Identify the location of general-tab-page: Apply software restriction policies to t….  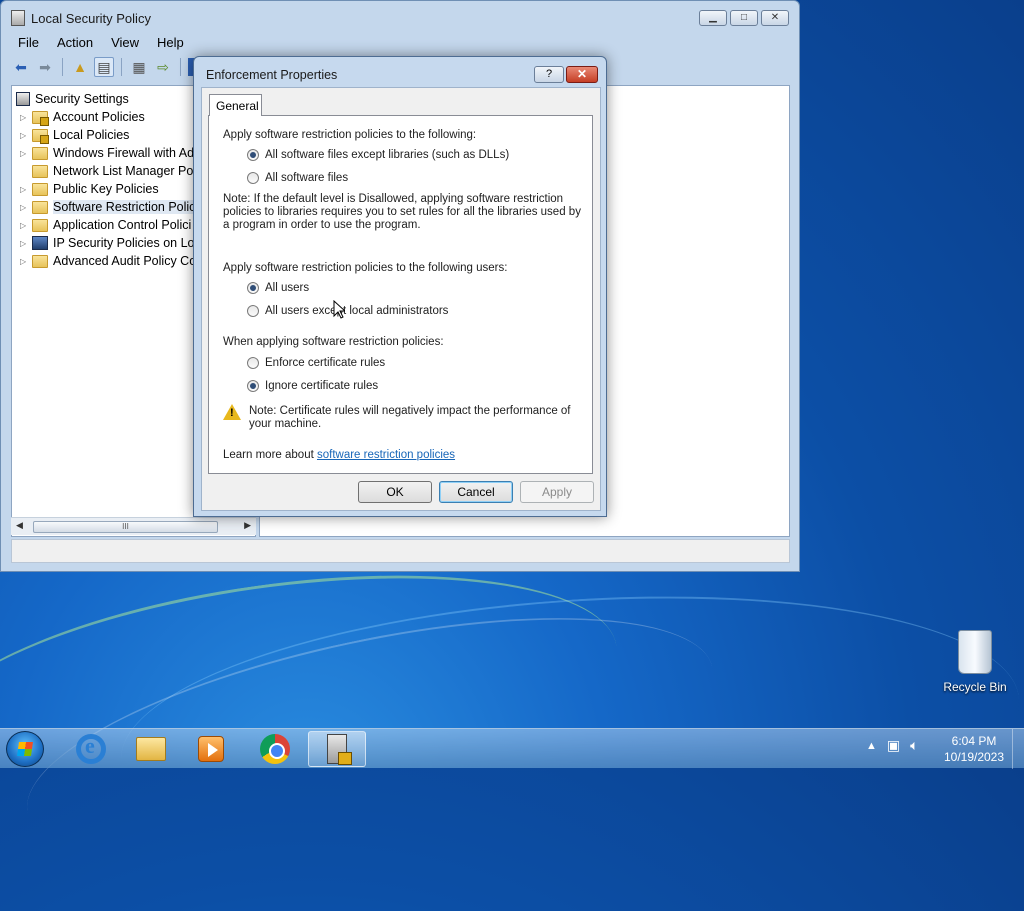
(400, 294).